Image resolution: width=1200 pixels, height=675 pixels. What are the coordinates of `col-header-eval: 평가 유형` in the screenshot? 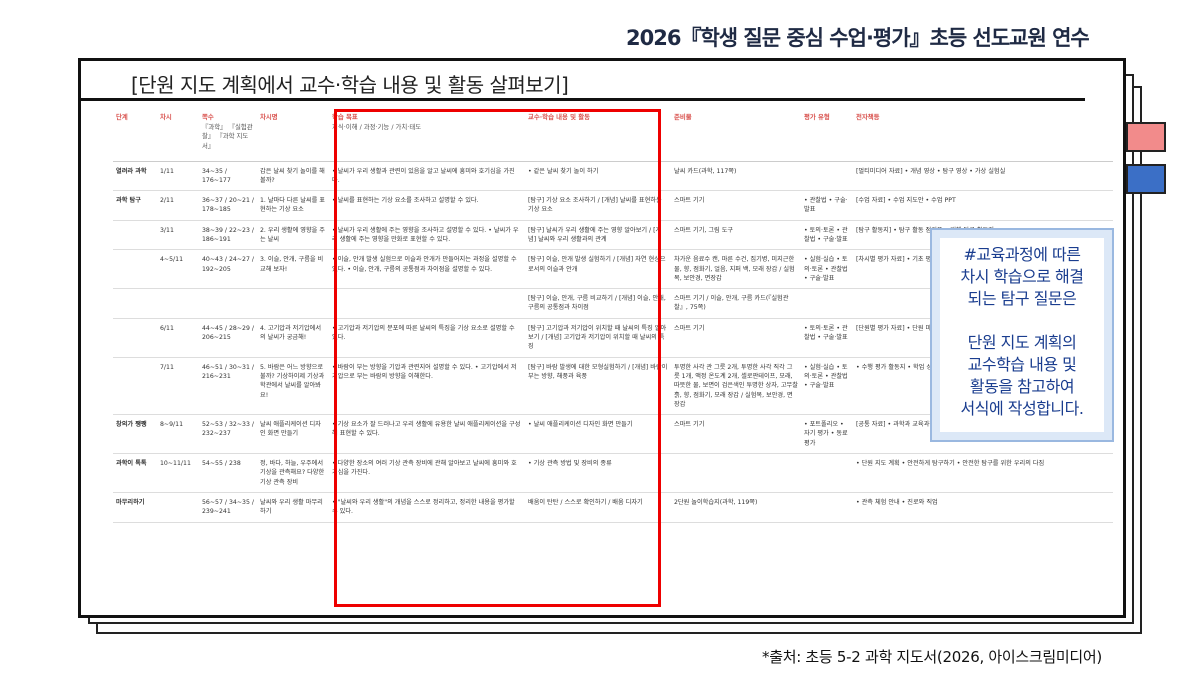 It's located at (827, 135).